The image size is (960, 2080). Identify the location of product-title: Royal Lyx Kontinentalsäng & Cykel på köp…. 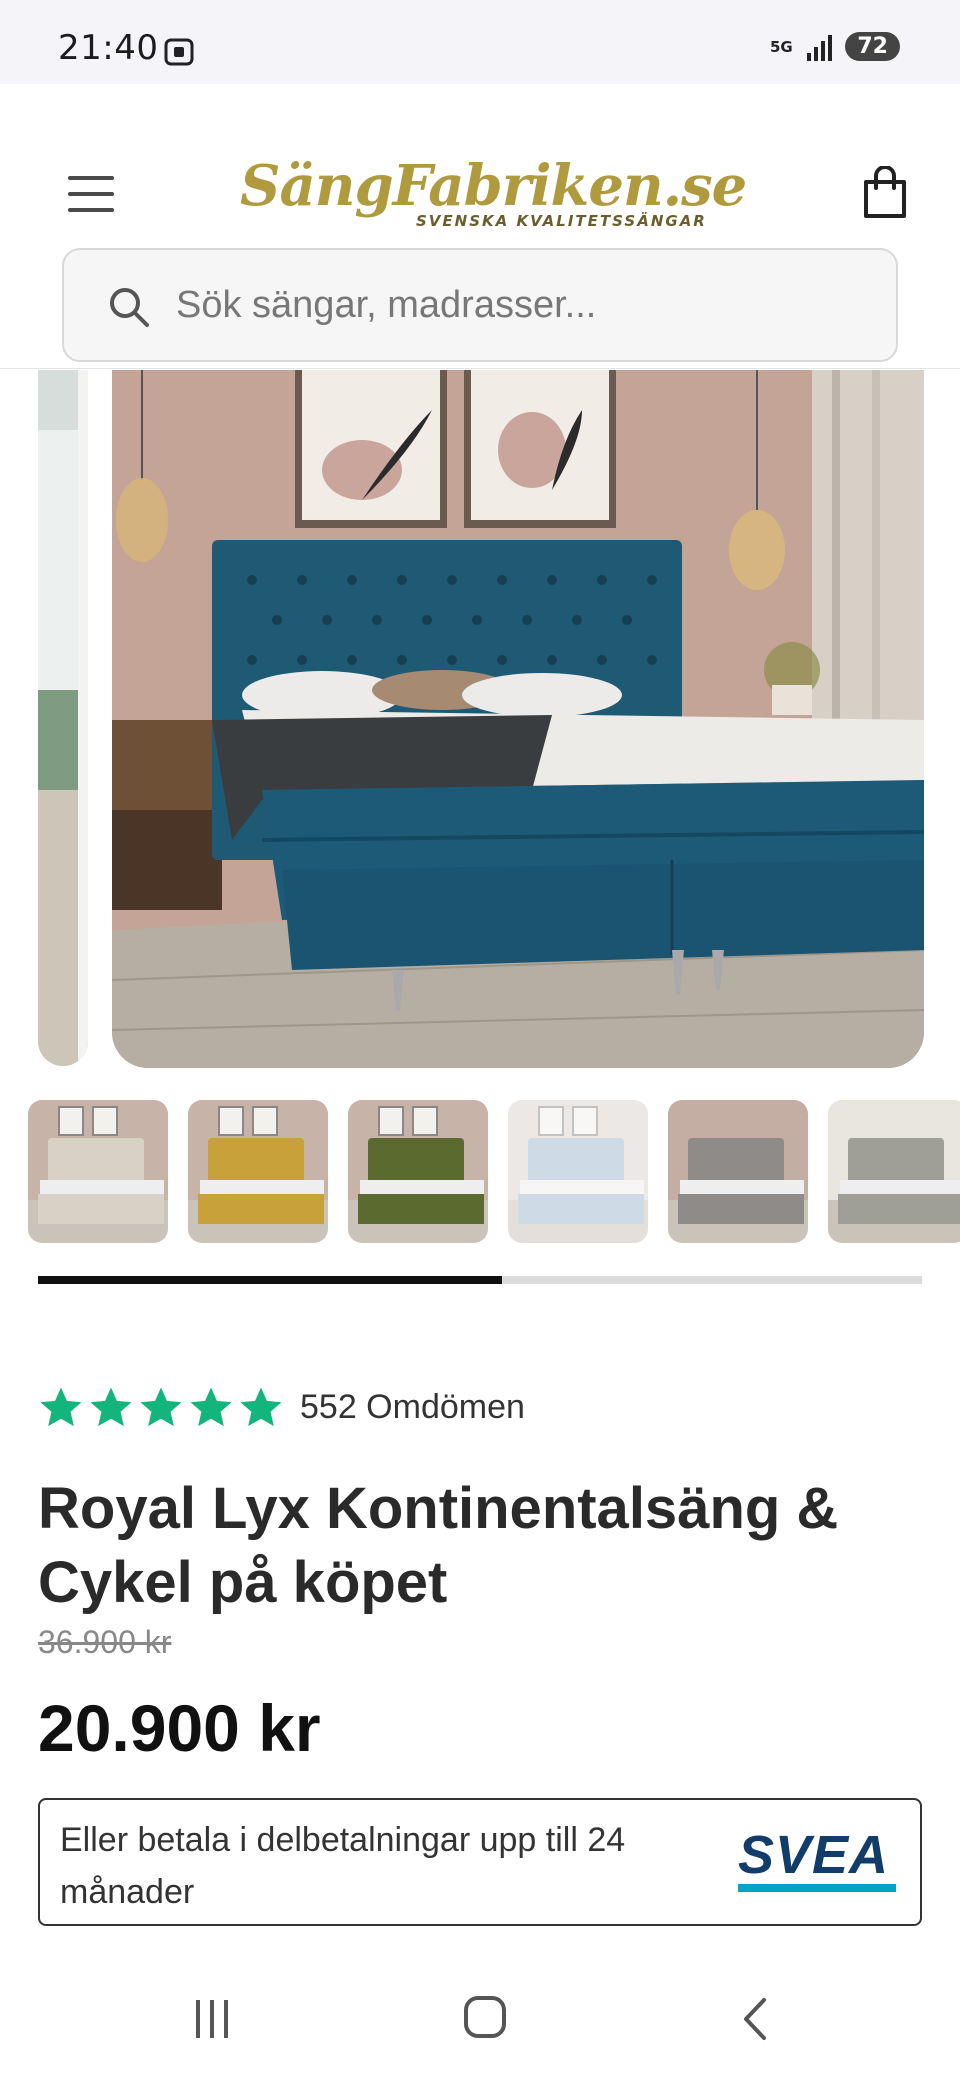
(438, 1545).